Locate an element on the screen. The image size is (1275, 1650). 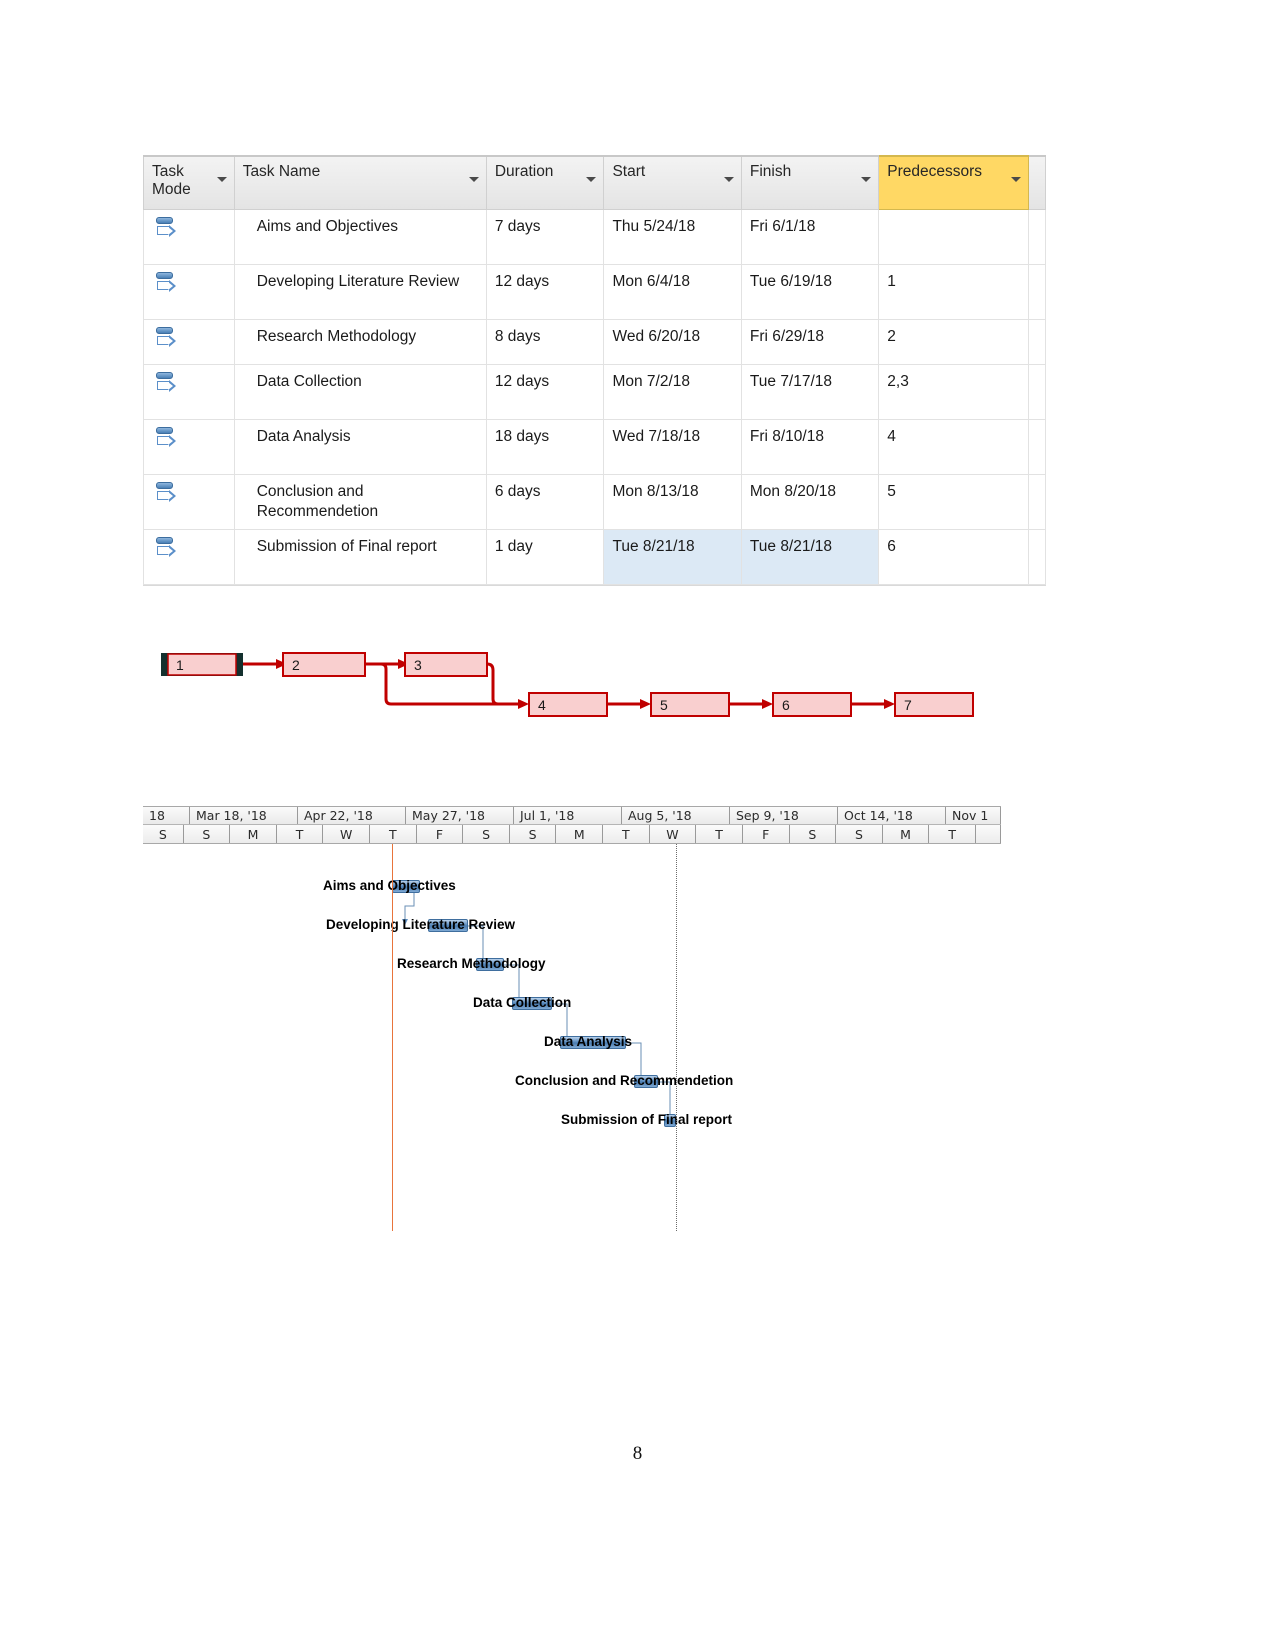
cell-start: Mon 6/4/18 is located at coordinates (672, 292).